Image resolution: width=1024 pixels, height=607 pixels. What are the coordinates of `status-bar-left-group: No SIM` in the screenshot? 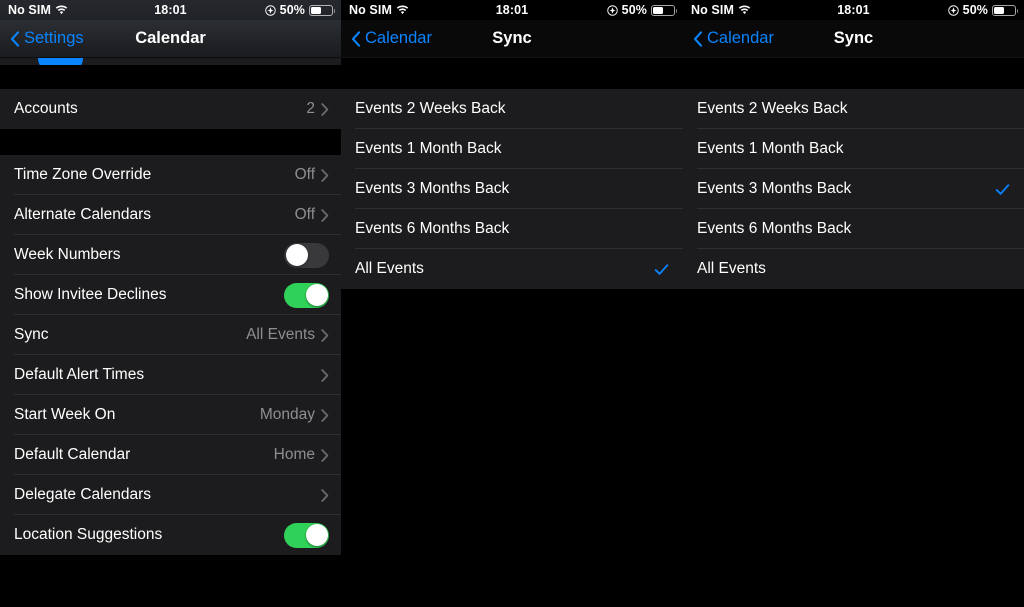 It's located at (721, 10).